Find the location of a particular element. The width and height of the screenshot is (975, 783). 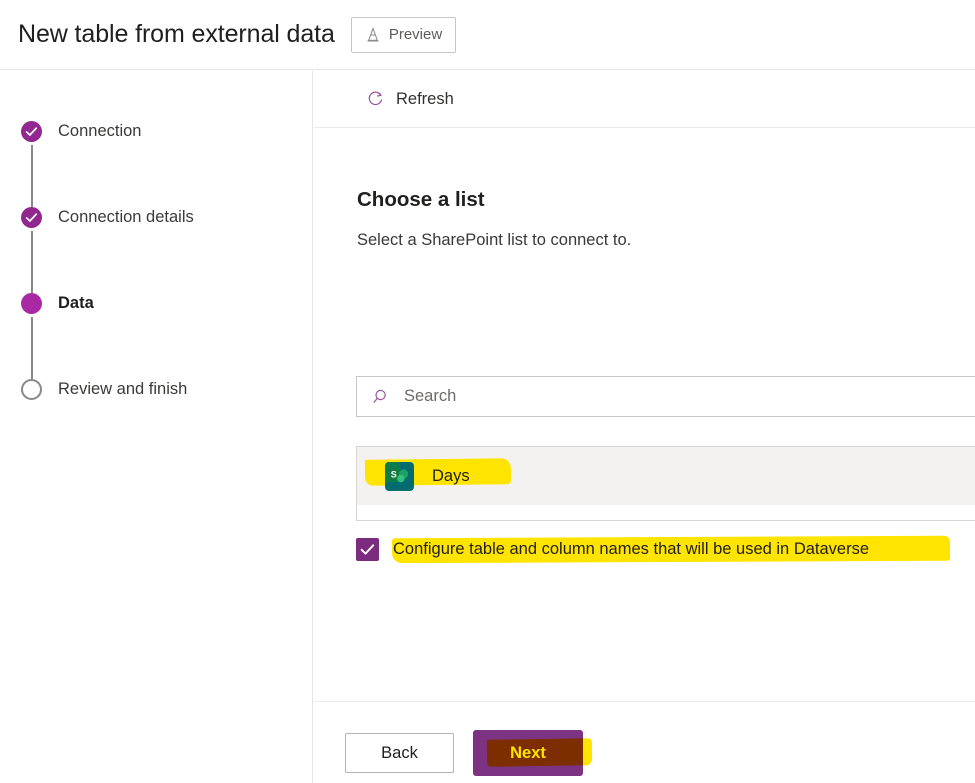

refresh-icon is located at coordinates (375, 99).